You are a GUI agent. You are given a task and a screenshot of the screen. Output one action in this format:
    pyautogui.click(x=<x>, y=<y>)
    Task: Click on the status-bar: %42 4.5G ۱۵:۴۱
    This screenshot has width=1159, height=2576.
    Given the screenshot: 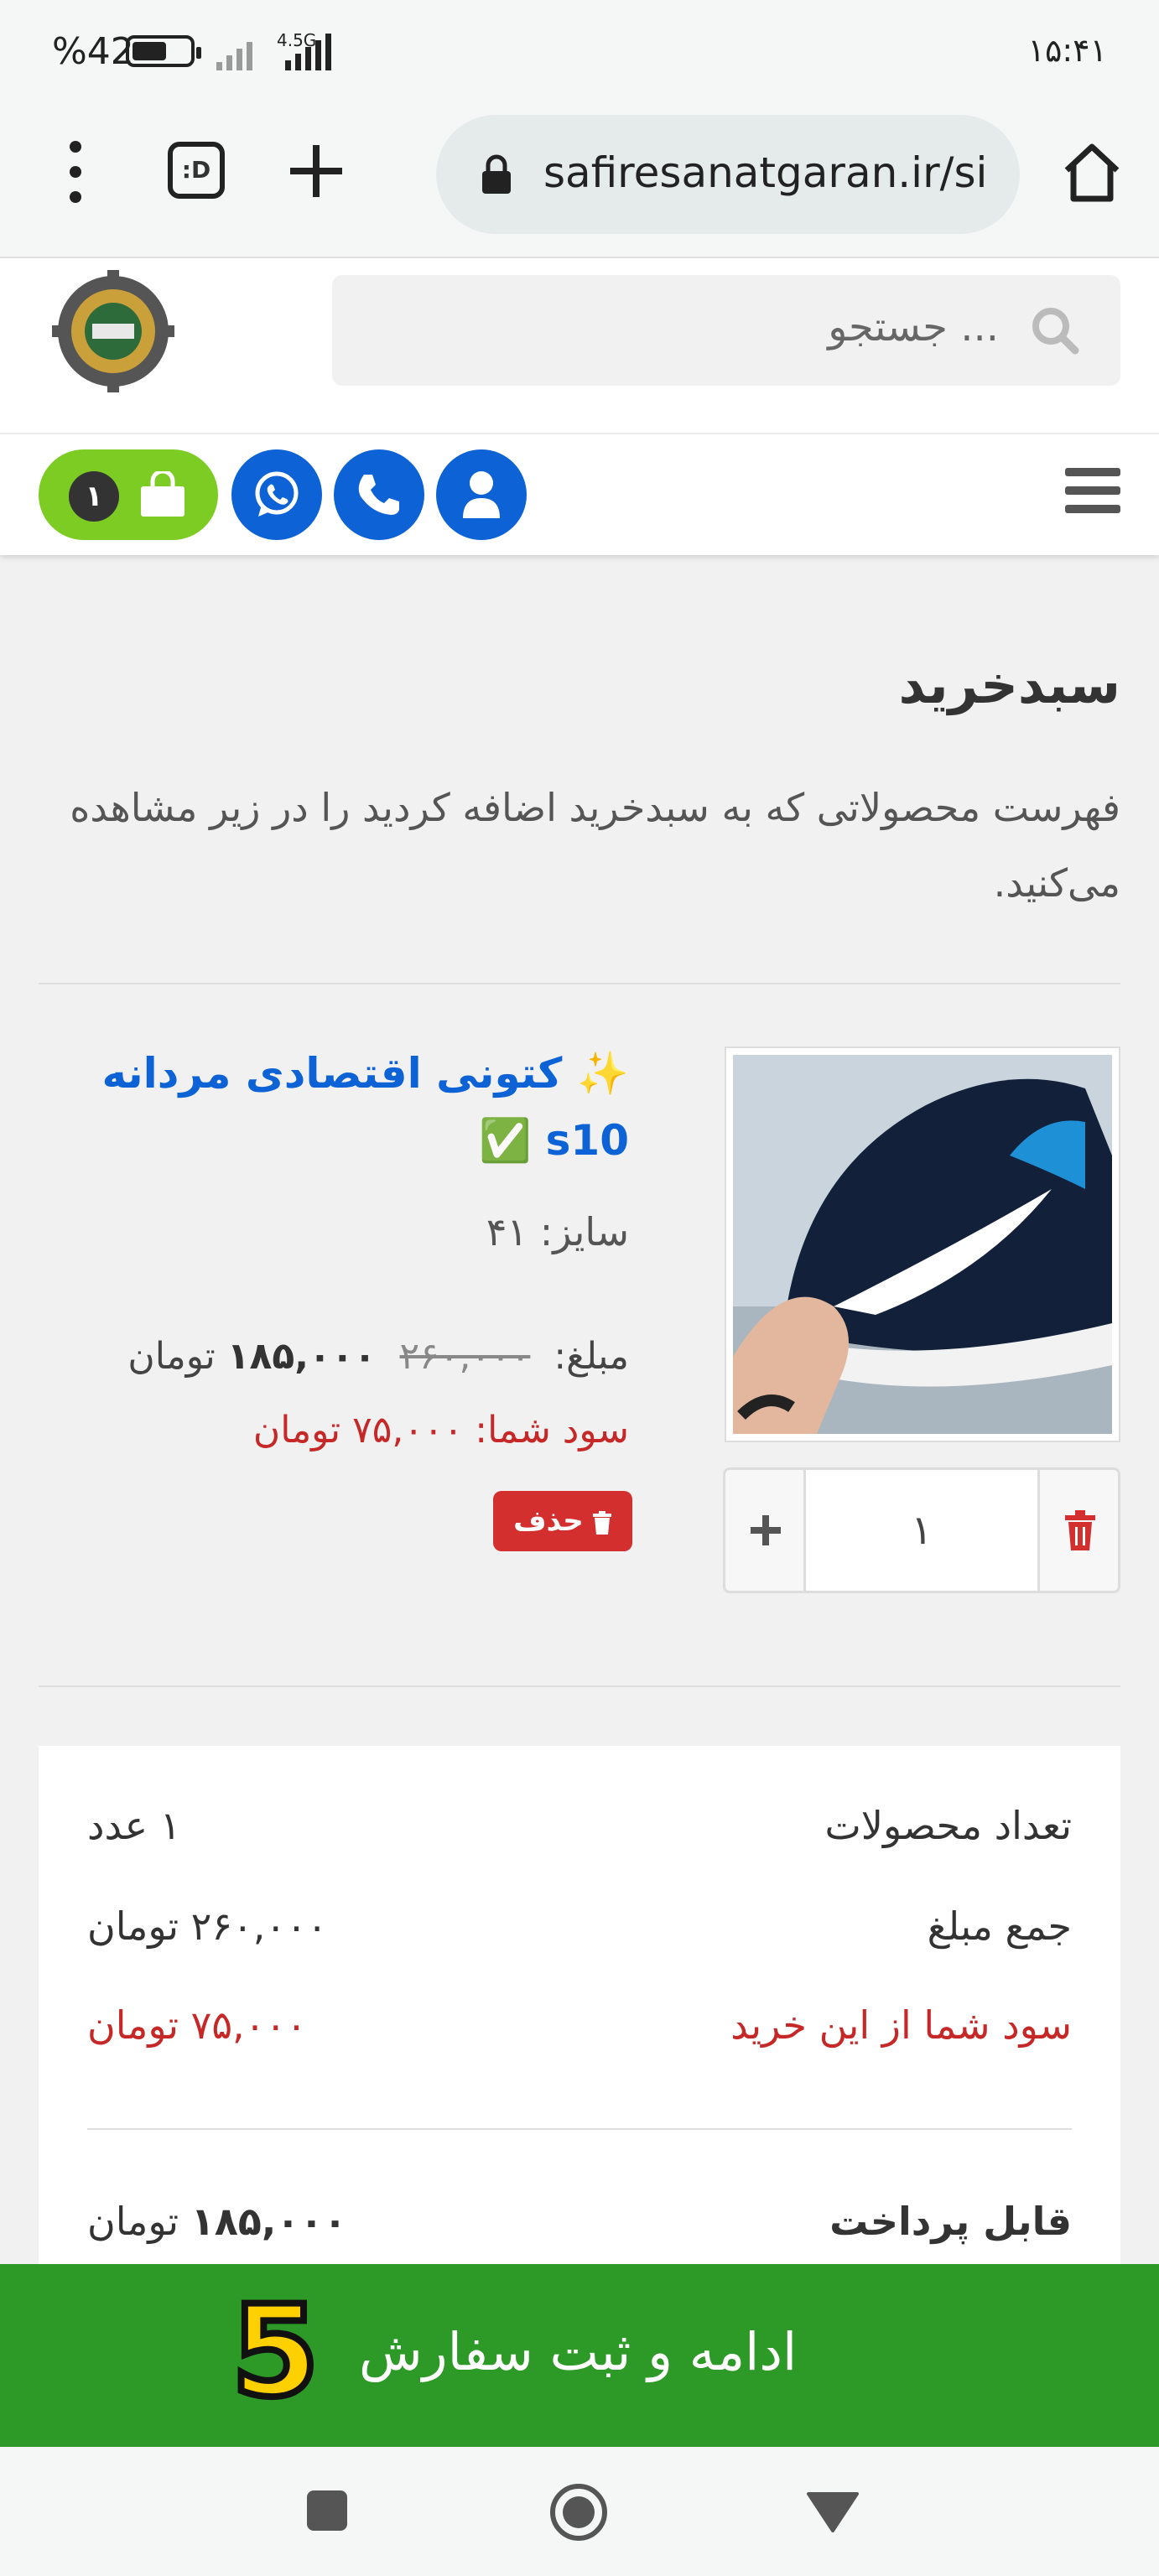 What is the action you would take?
    pyautogui.click(x=579, y=52)
    